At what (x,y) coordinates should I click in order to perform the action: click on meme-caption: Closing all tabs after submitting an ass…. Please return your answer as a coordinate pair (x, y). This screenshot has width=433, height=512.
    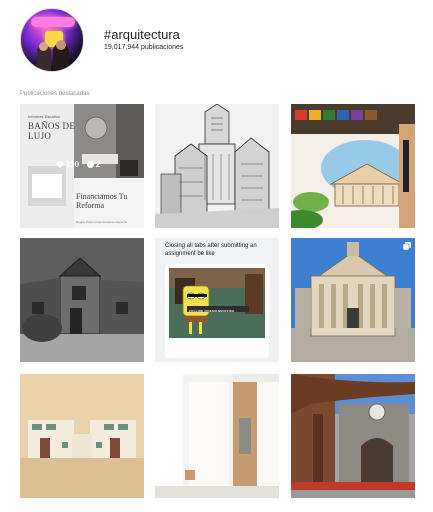
    Looking at the image, I should click on (211, 250).